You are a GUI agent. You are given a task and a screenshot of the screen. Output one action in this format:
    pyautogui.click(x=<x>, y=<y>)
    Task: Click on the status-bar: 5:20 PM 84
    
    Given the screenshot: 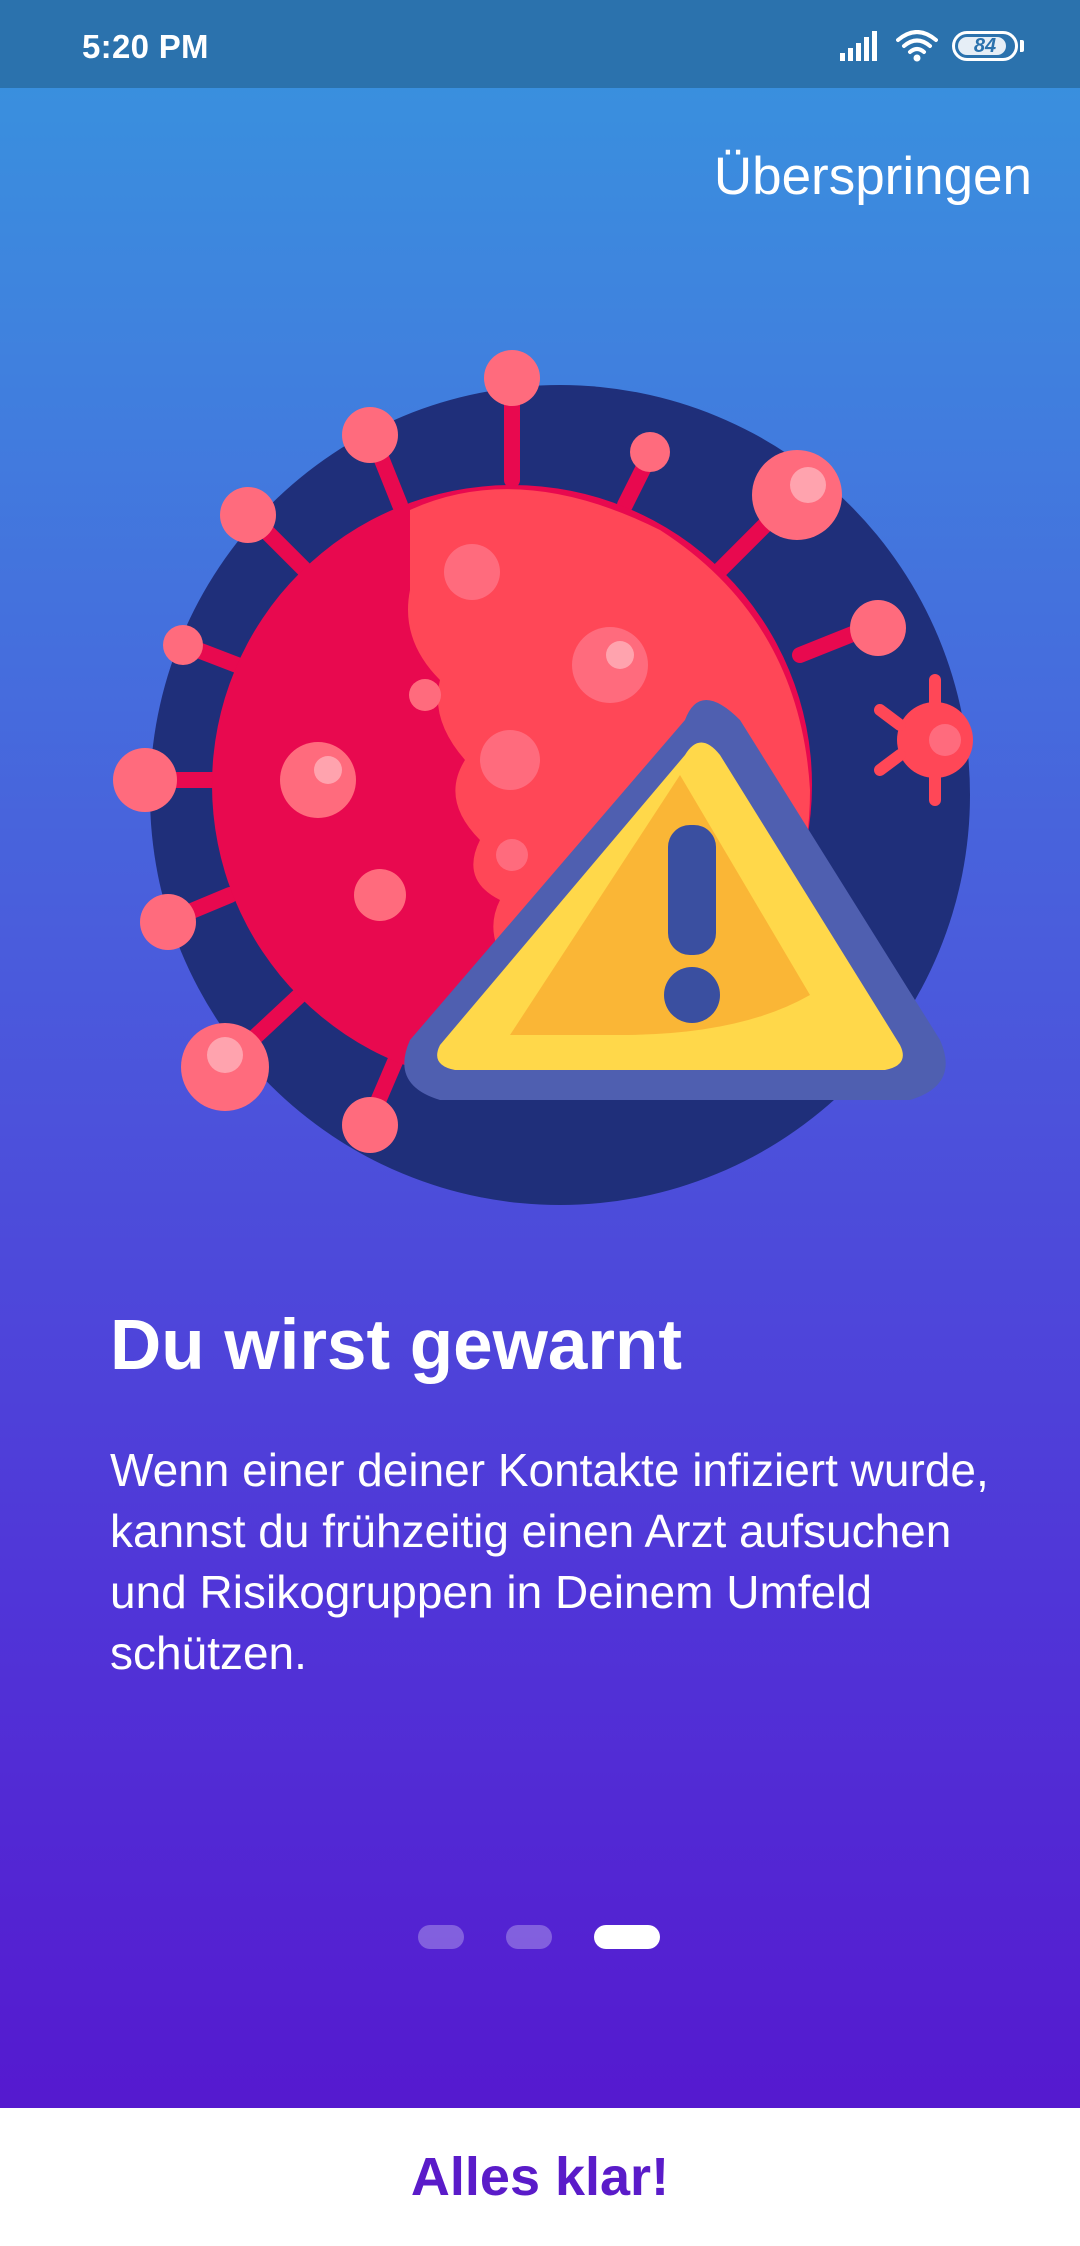 What is the action you would take?
    pyautogui.click(x=540, y=44)
    